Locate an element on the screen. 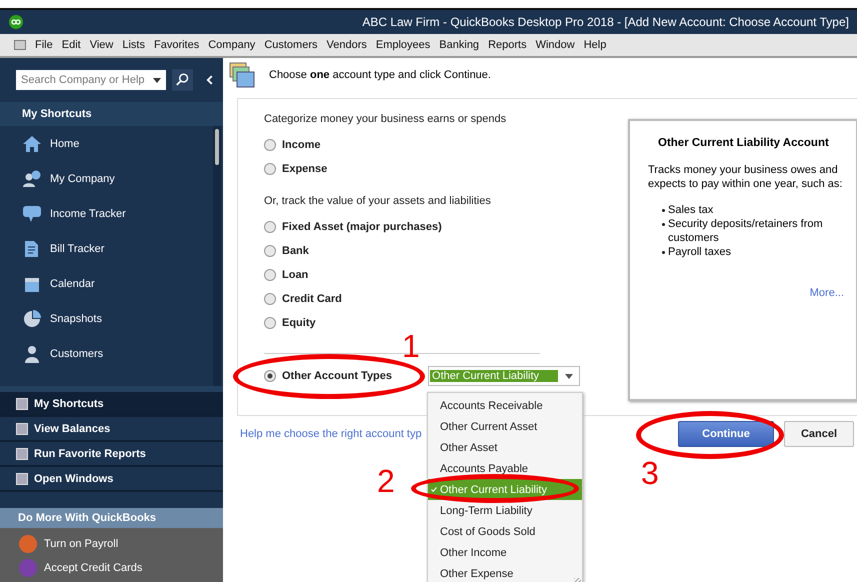 The image size is (857, 582). step-number: 3 is located at coordinates (650, 473).